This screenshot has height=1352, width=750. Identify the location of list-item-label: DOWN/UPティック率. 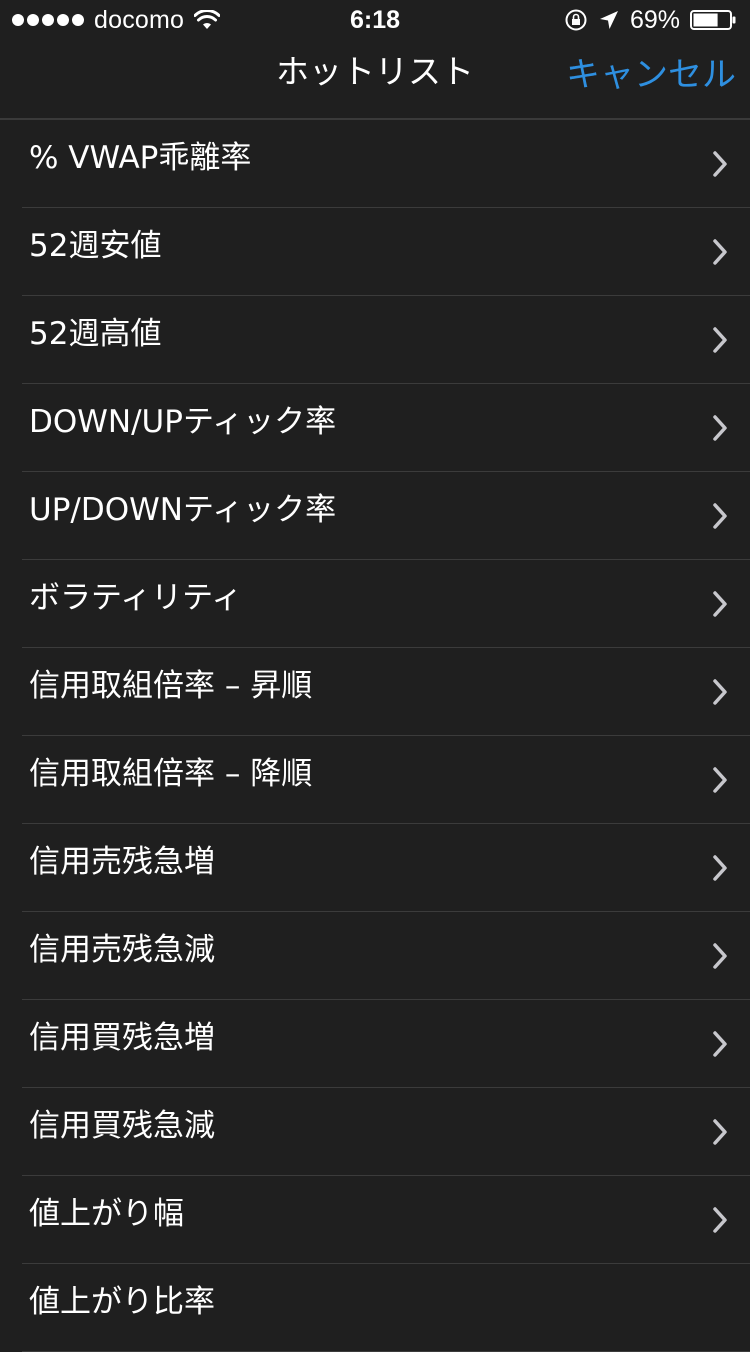
(183, 422).